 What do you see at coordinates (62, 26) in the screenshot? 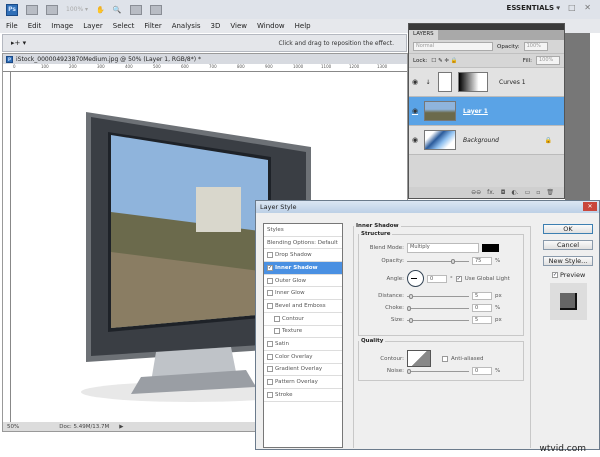
I see `menu-image: Image` at bounding box center [62, 26].